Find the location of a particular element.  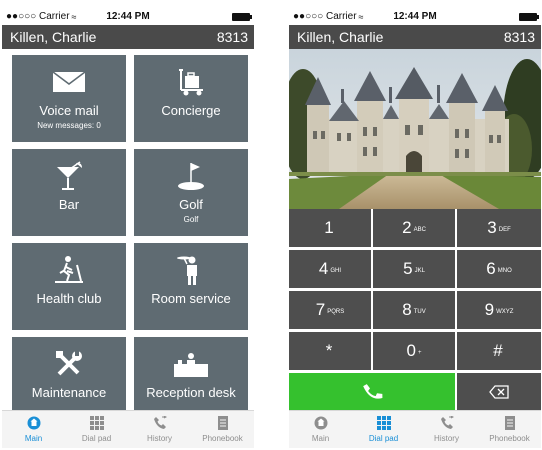

cocktail-icon is located at coordinates (69, 176).